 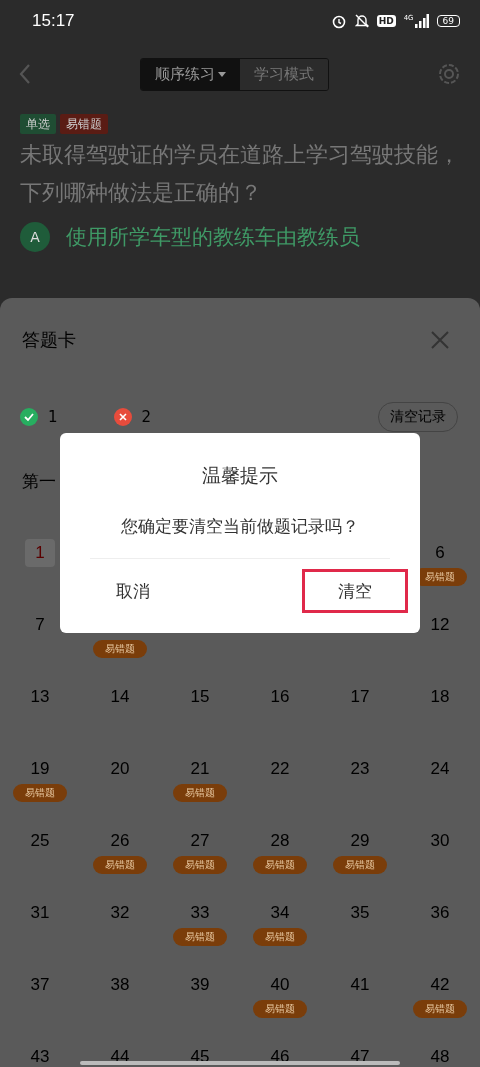 What do you see at coordinates (49, 340) in the screenshot?
I see `sheet-title: 答题卡` at bounding box center [49, 340].